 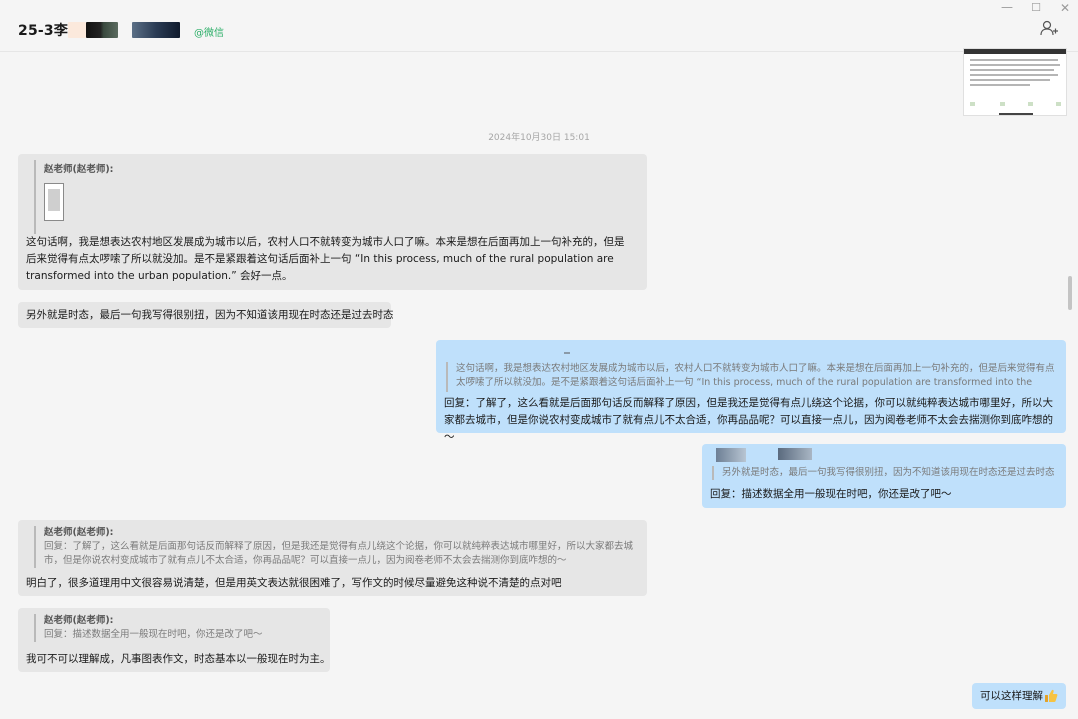 What do you see at coordinates (1015, 82) in the screenshot?
I see `image-message` at bounding box center [1015, 82].